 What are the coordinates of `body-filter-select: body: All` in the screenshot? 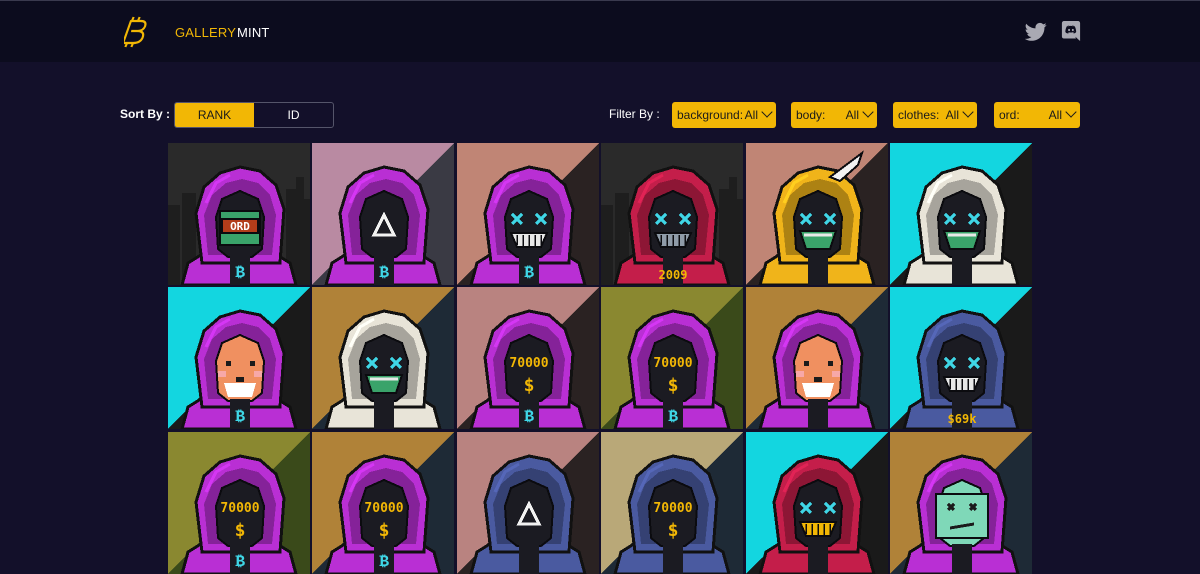 It's located at (834, 115).